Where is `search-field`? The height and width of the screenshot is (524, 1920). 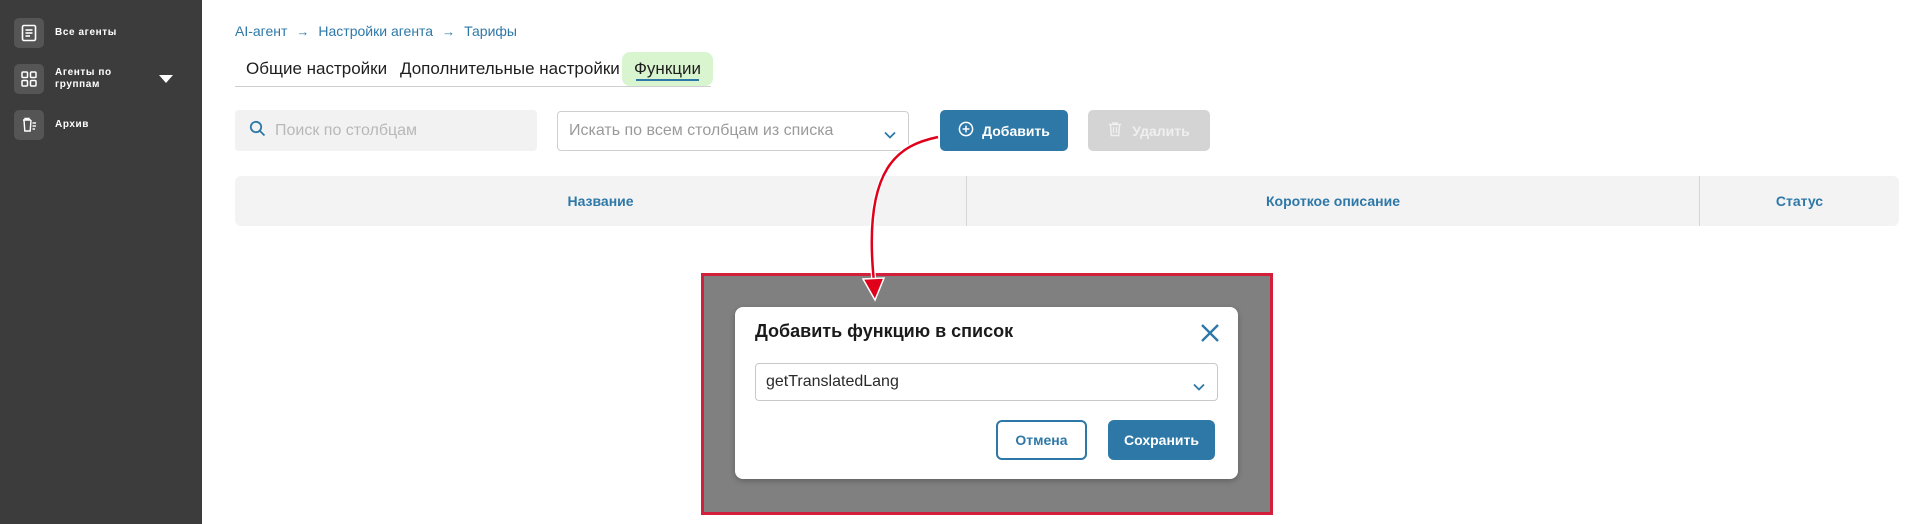
search-field is located at coordinates (386, 130).